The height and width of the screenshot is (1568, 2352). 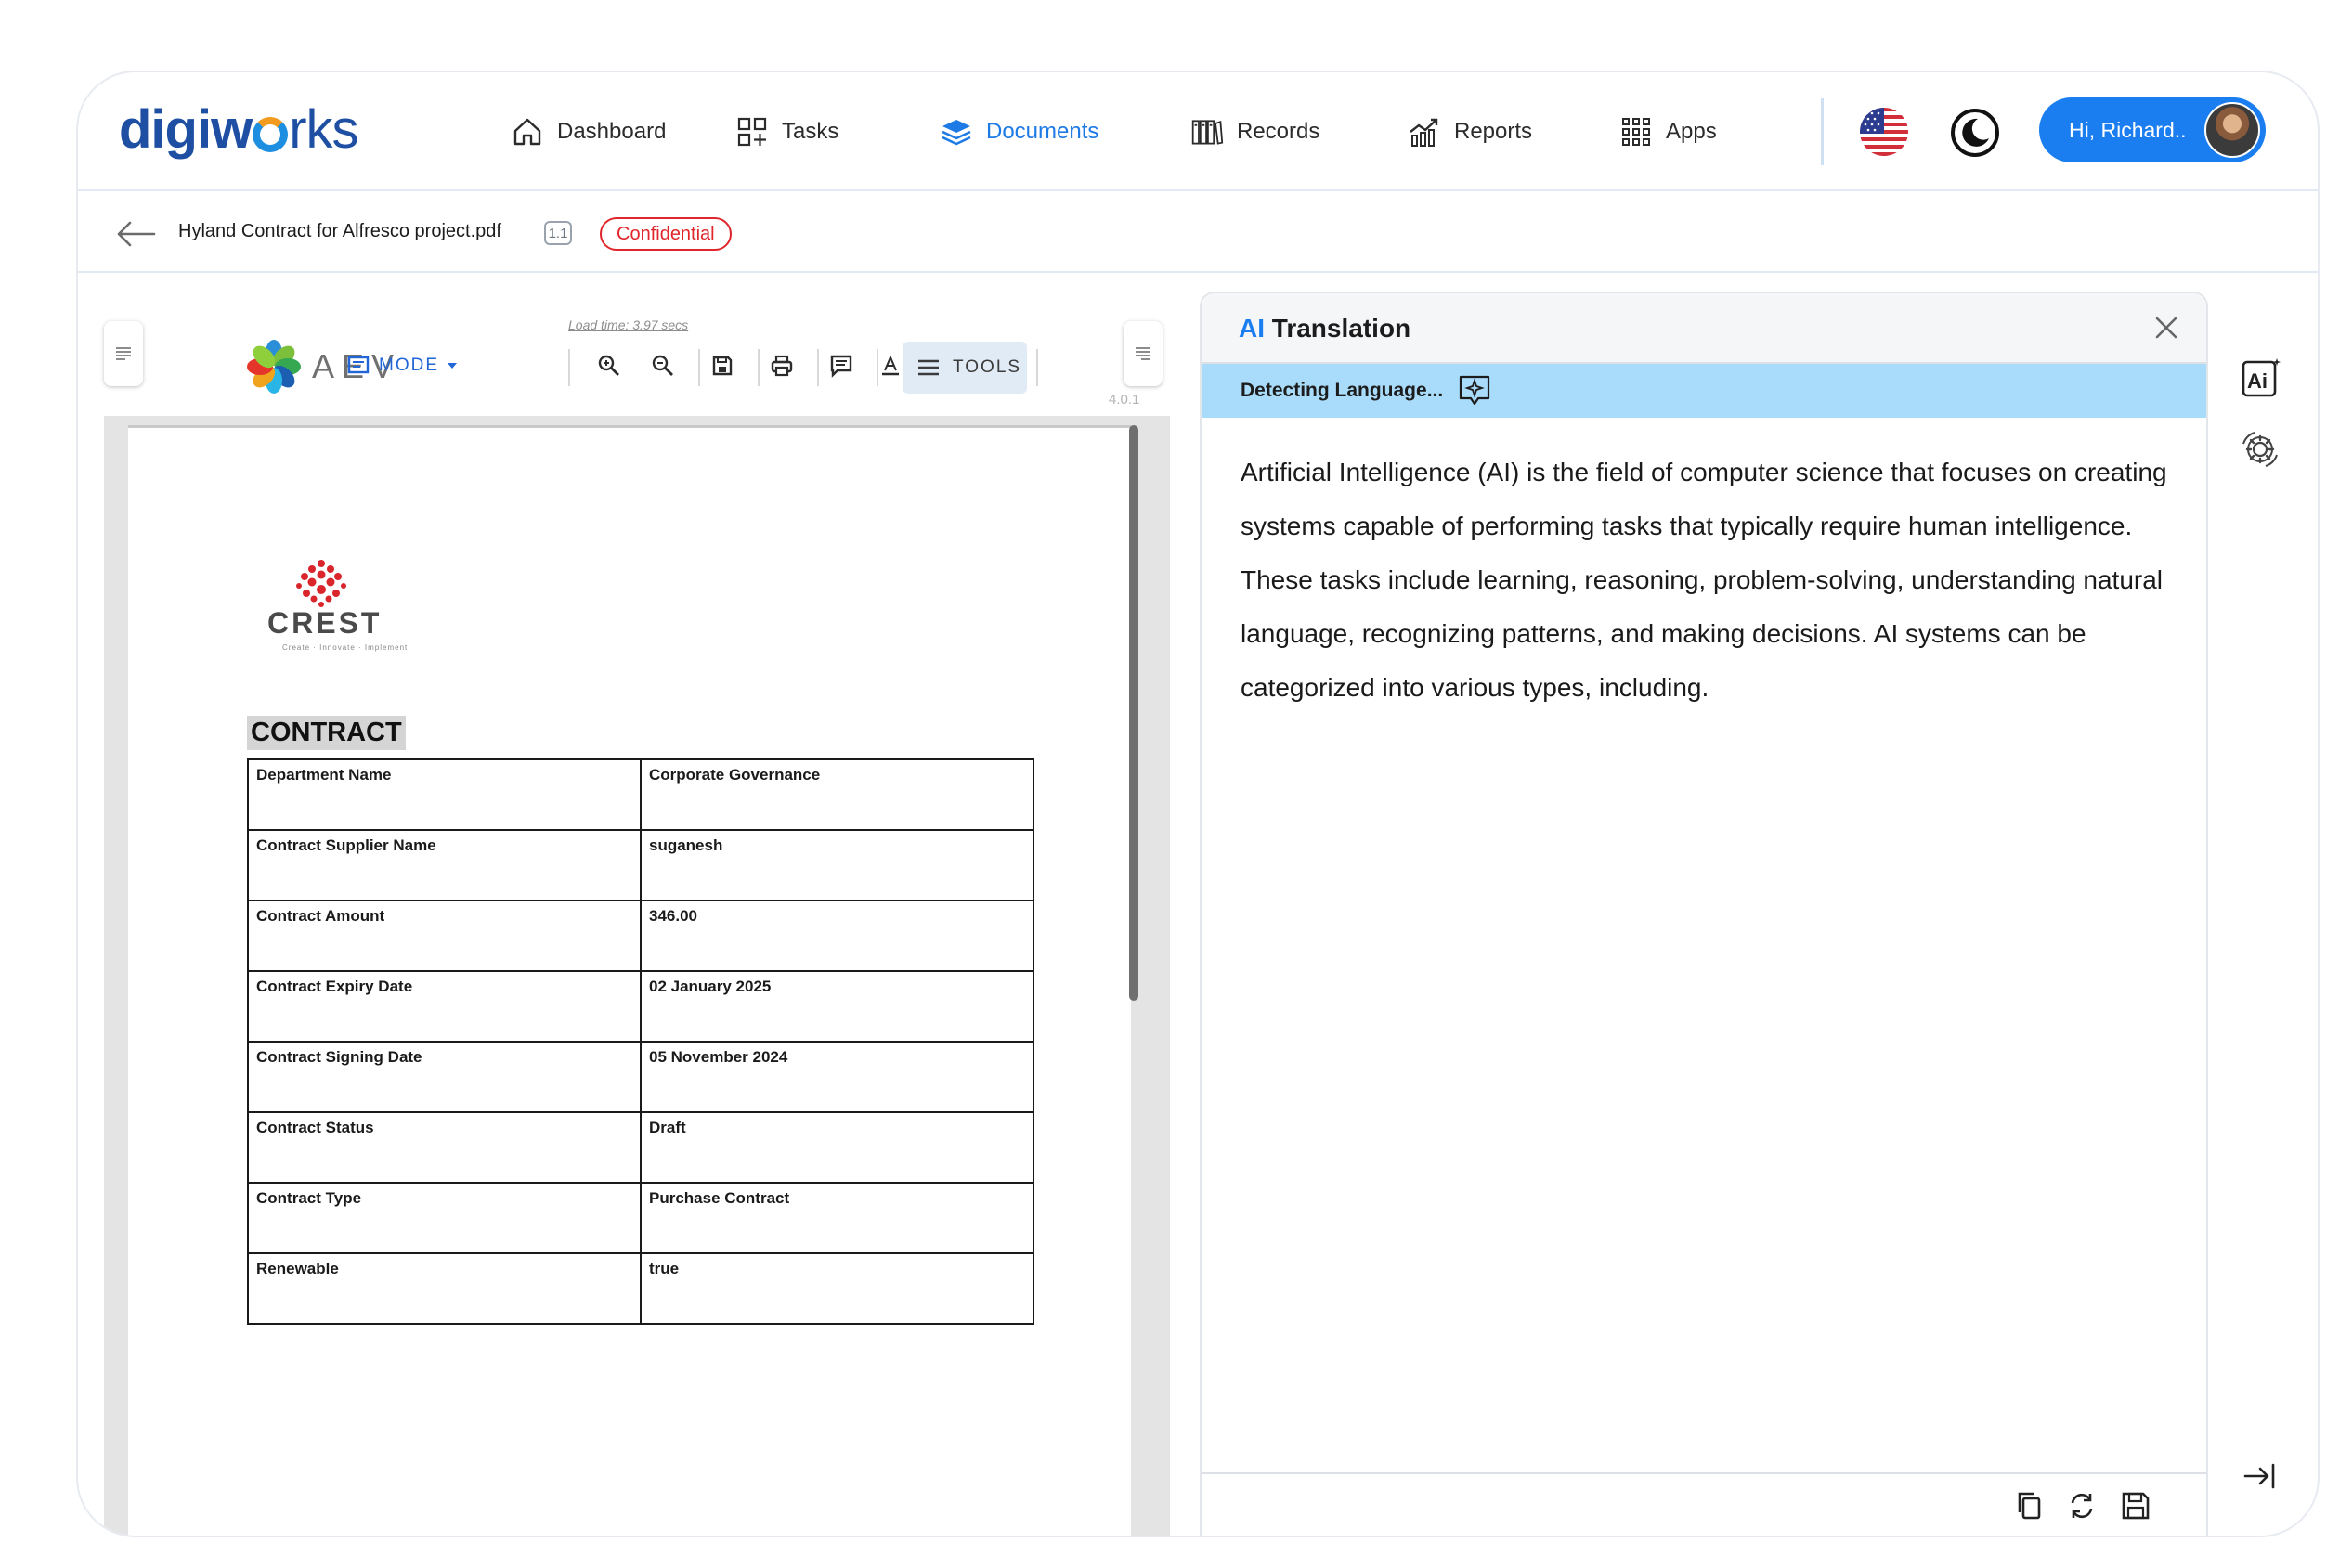 What do you see at coordinates (612, 131) in the screenshot?
I see `nav-label: Dashboard` at bounding box center [612, 131].